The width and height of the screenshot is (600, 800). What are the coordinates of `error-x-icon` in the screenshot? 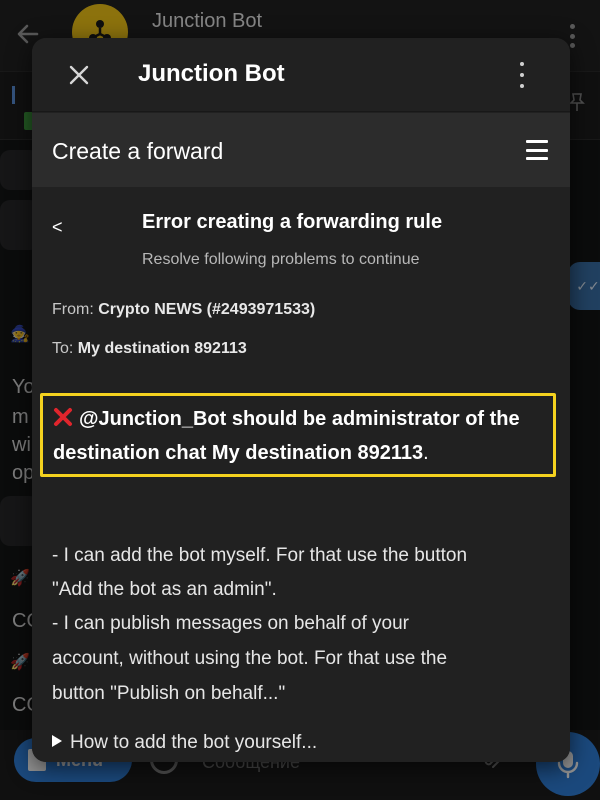 It's located at (63, 417).